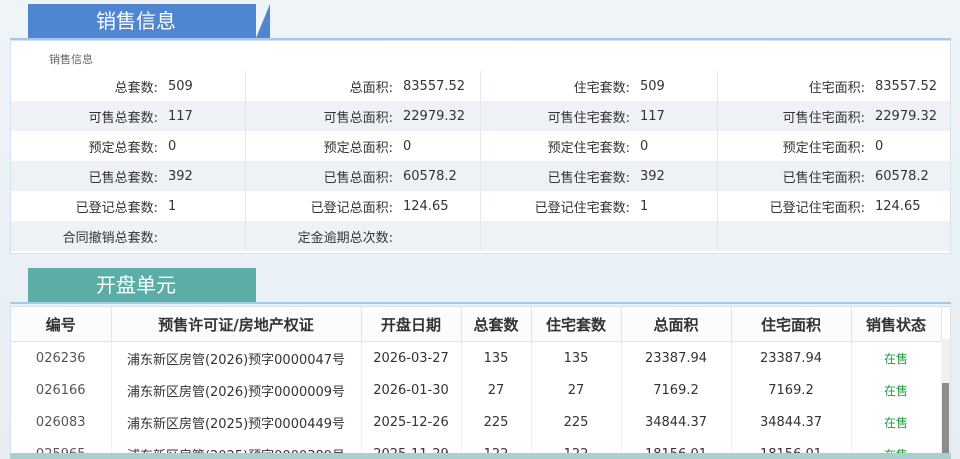  Describe the element at coordinates (411, 357) in the screenshot. I see `open-date: 2026-03-27` at that location.